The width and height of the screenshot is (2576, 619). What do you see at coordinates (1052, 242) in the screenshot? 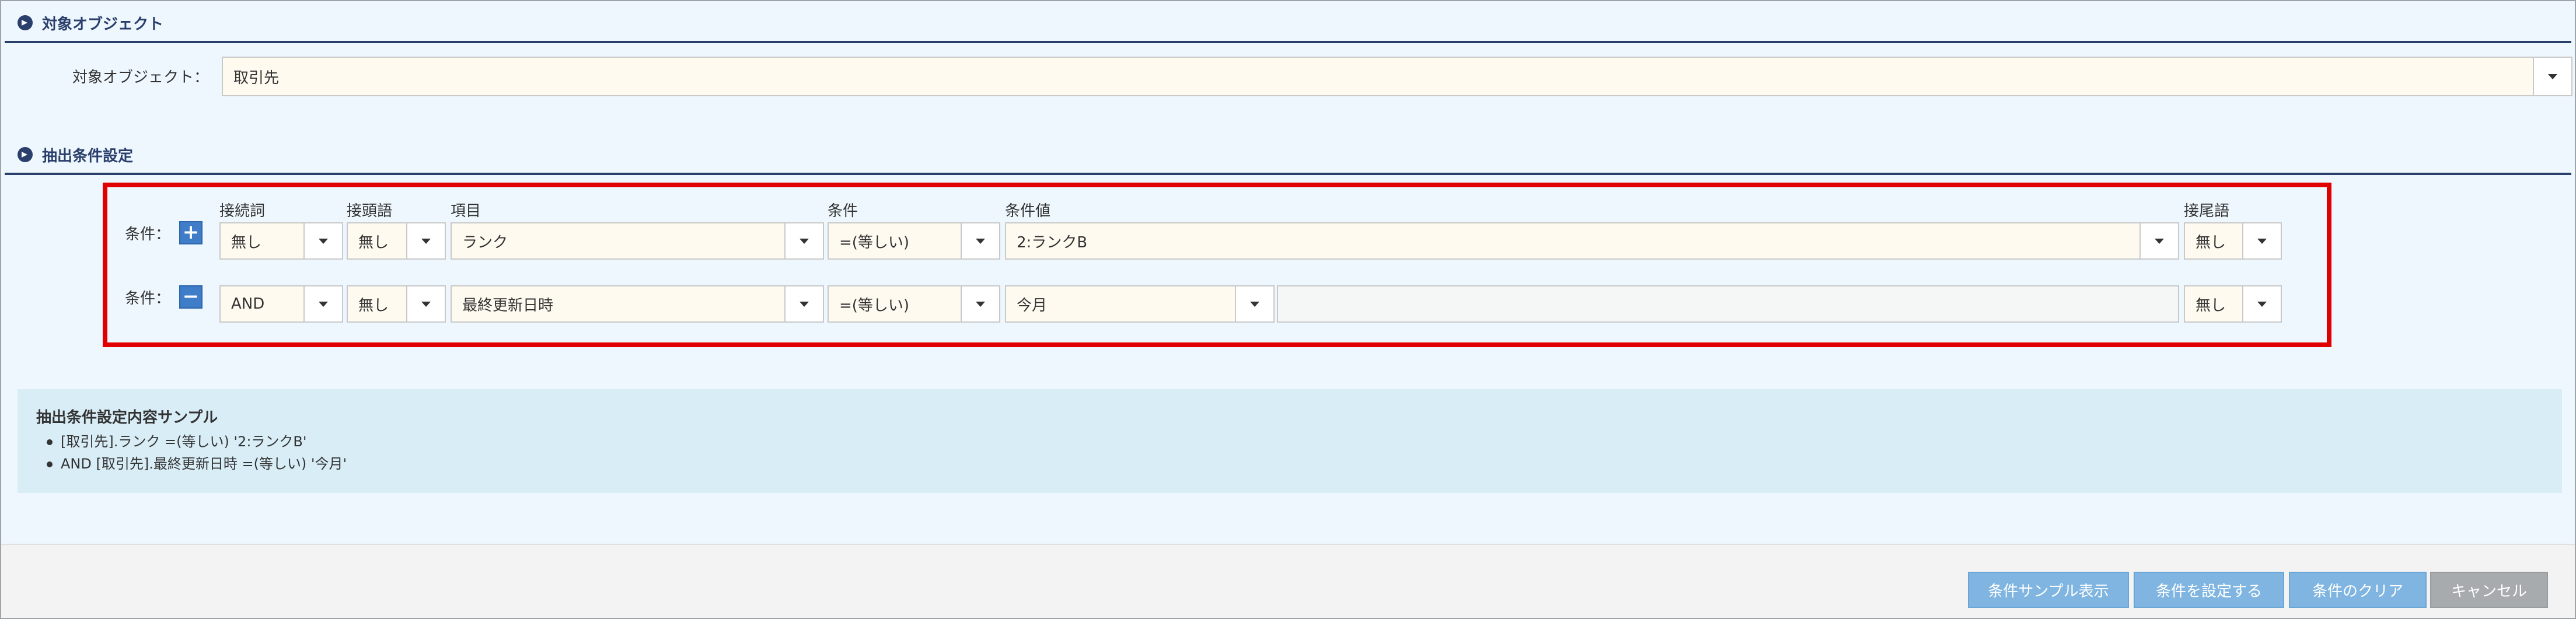
I see `value-text: 2:ランクB` at bounding box center [1052, 242].